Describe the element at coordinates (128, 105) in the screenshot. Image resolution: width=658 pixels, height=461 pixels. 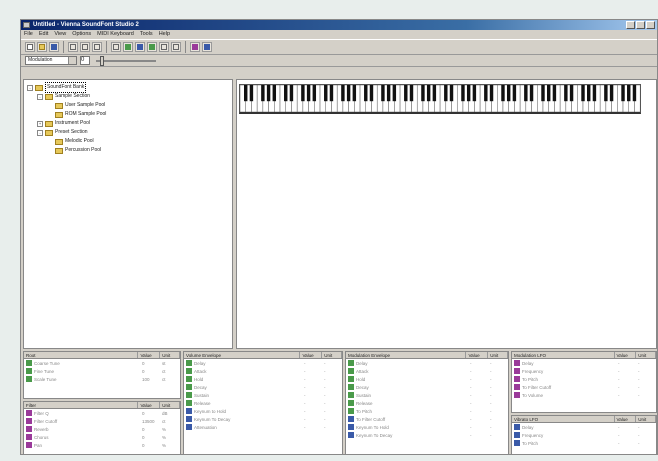
I see `tree-node: User Sample Pool` at that location.